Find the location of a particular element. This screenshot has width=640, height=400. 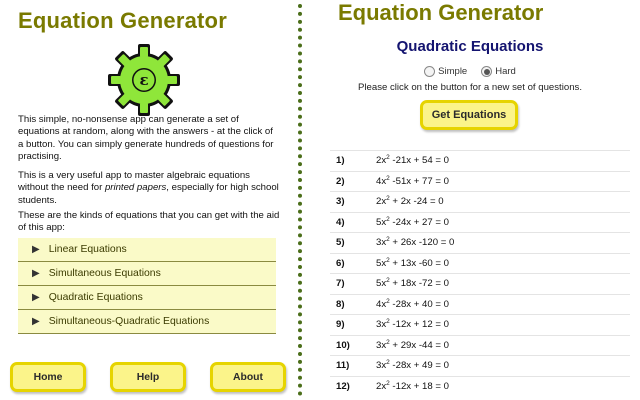

hard-radio-label: Hard is located at coordinates (505, 71).